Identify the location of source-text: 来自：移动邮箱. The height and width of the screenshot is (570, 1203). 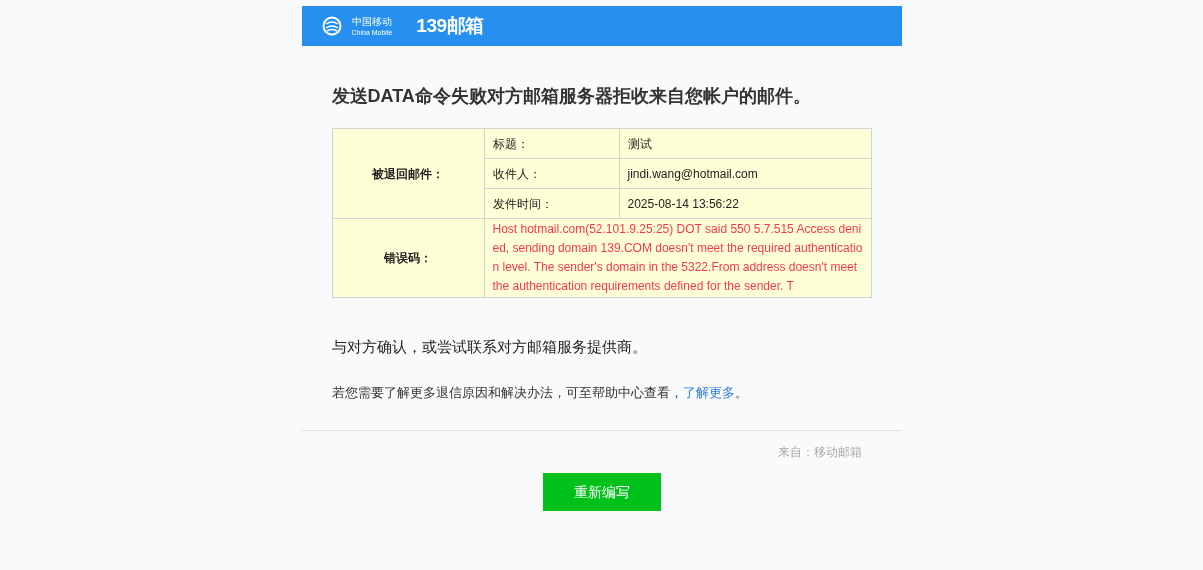
(819, 452).